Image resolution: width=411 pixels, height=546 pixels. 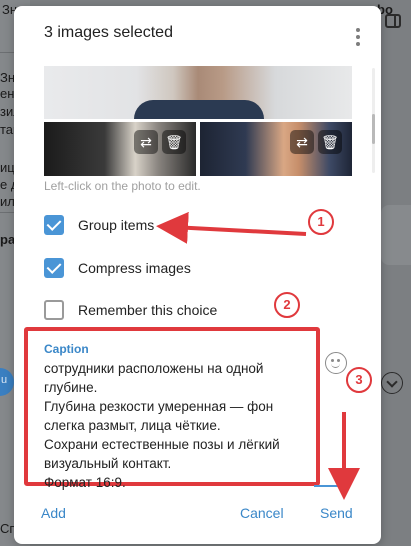 What do you see at coordinates (231, 227) in the screenshot?
I see `annotation-arrow` at bounding box center [231, 227].